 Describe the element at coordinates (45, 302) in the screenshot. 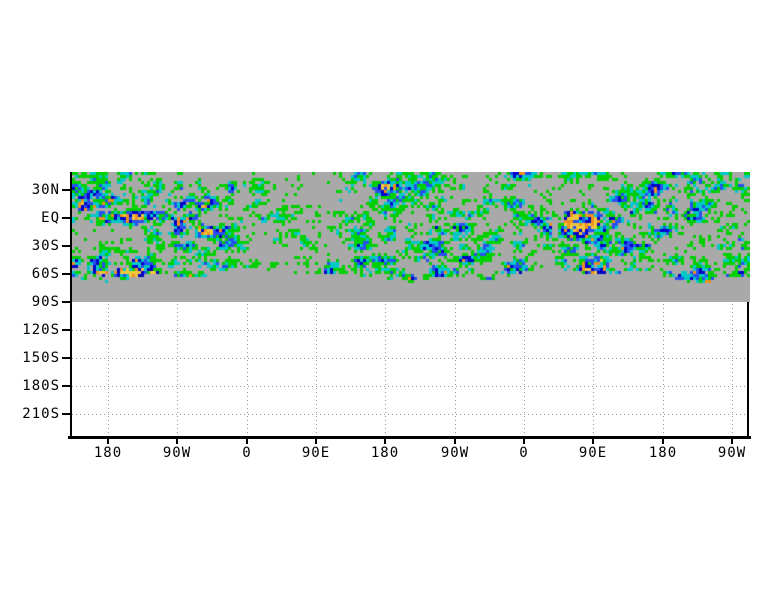

I see `y-axis-tick-label: 90S` at that location.